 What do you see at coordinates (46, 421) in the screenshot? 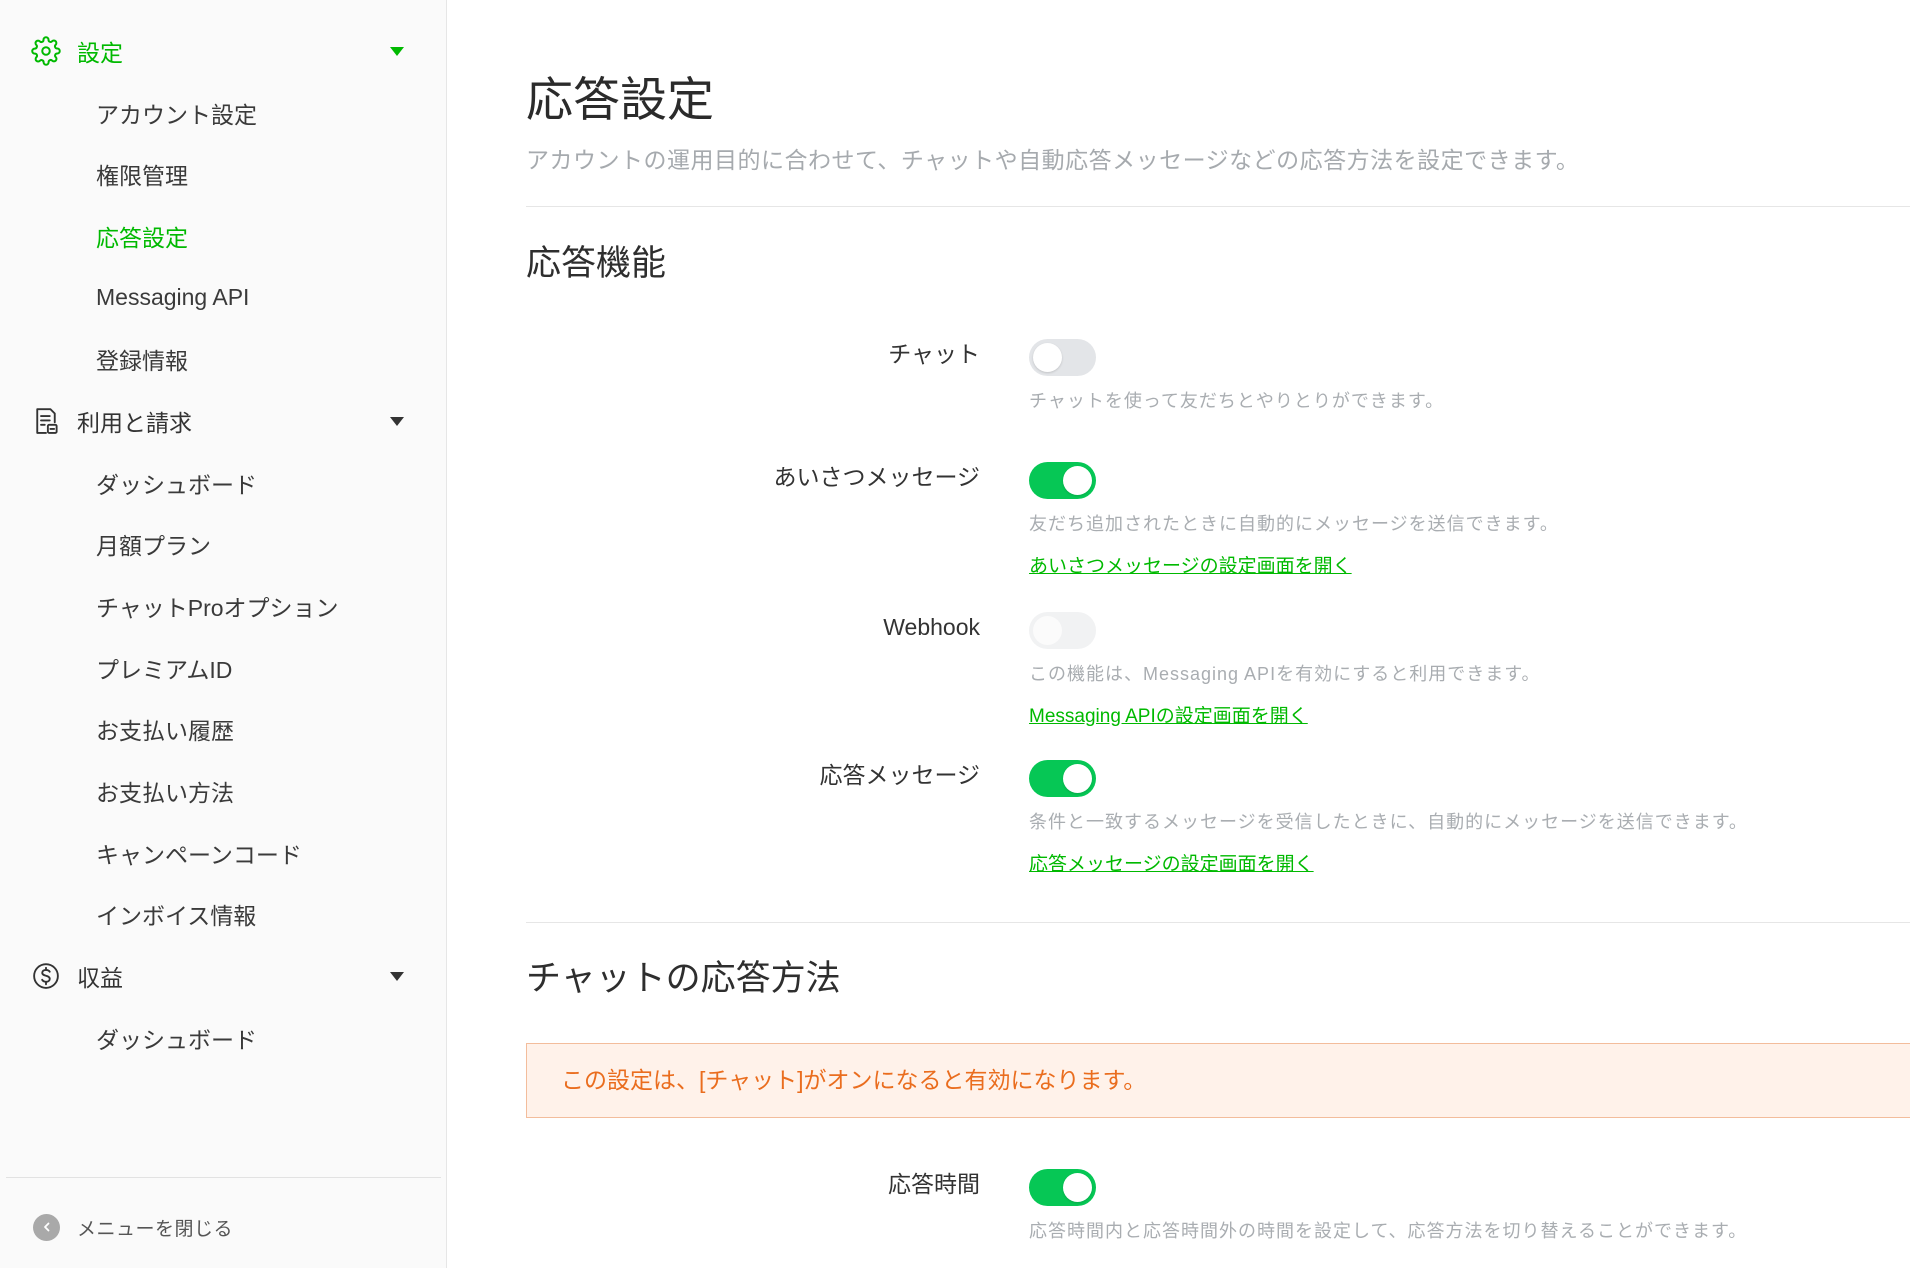
I see `document-icon` at bounding box center [46, 421].